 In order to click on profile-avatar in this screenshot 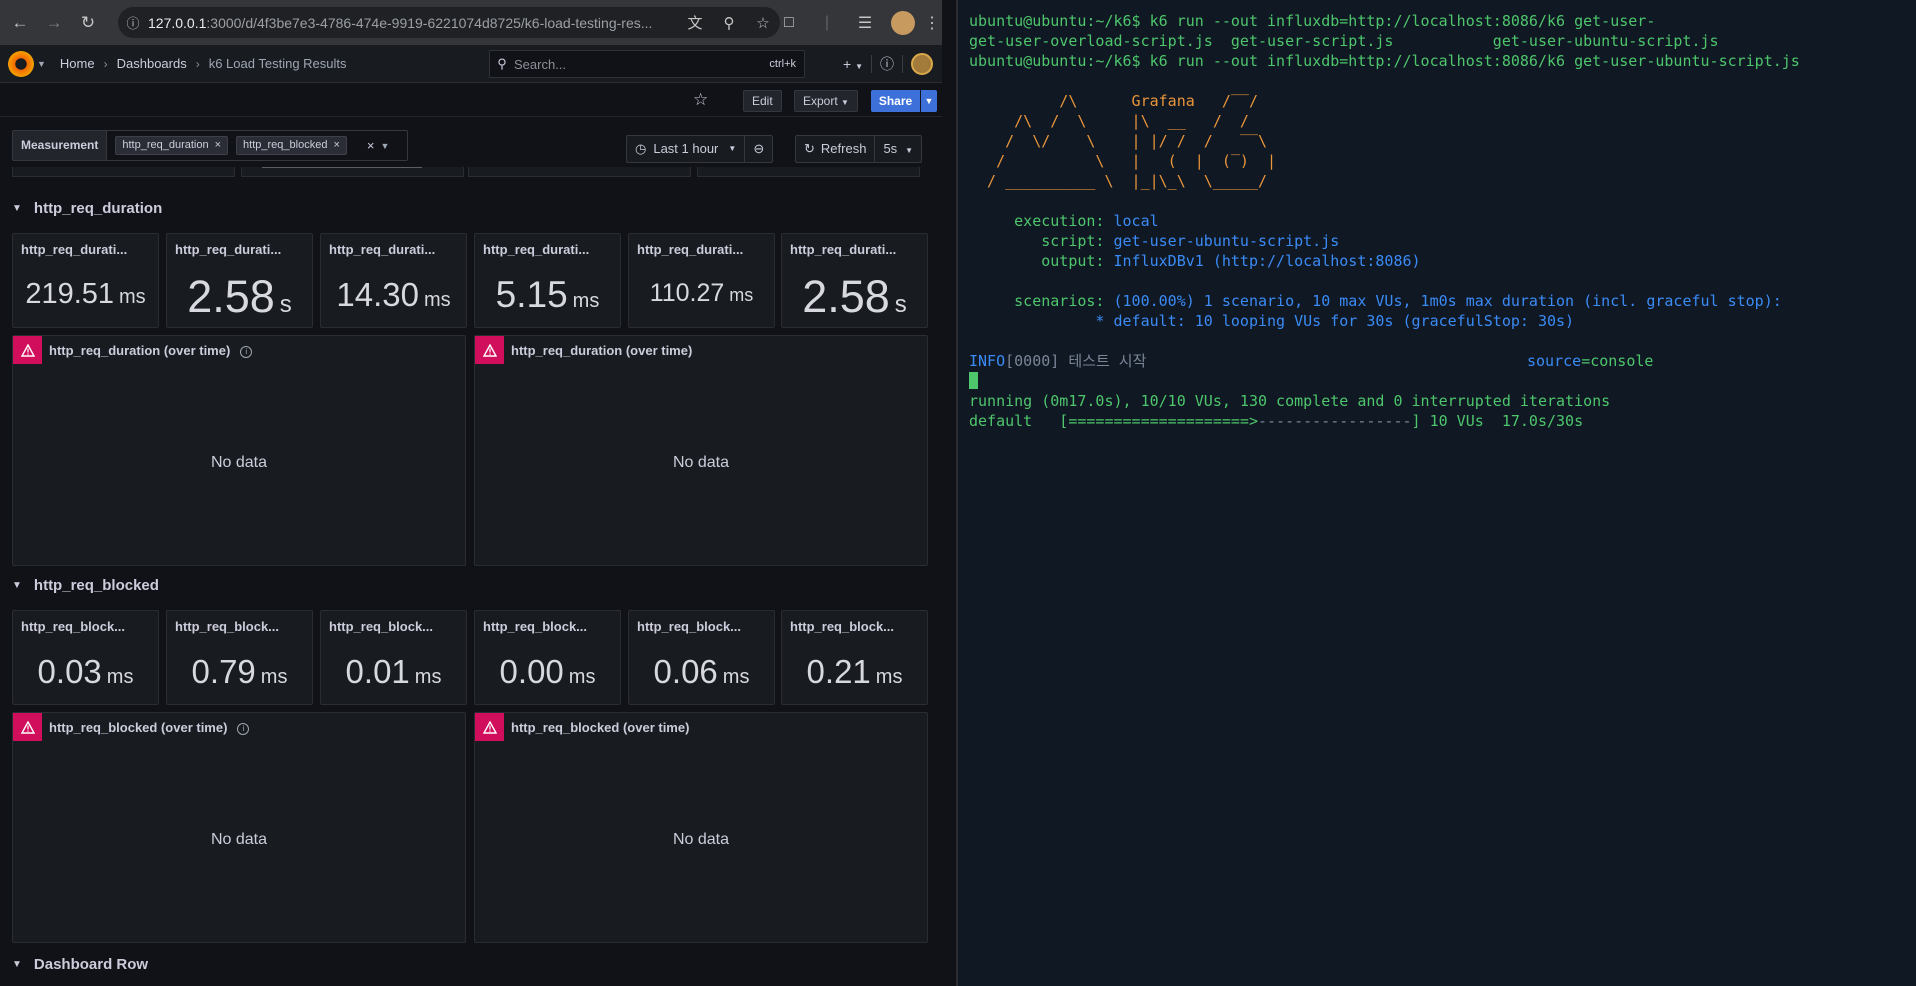, I will do `click(903, 22)`.